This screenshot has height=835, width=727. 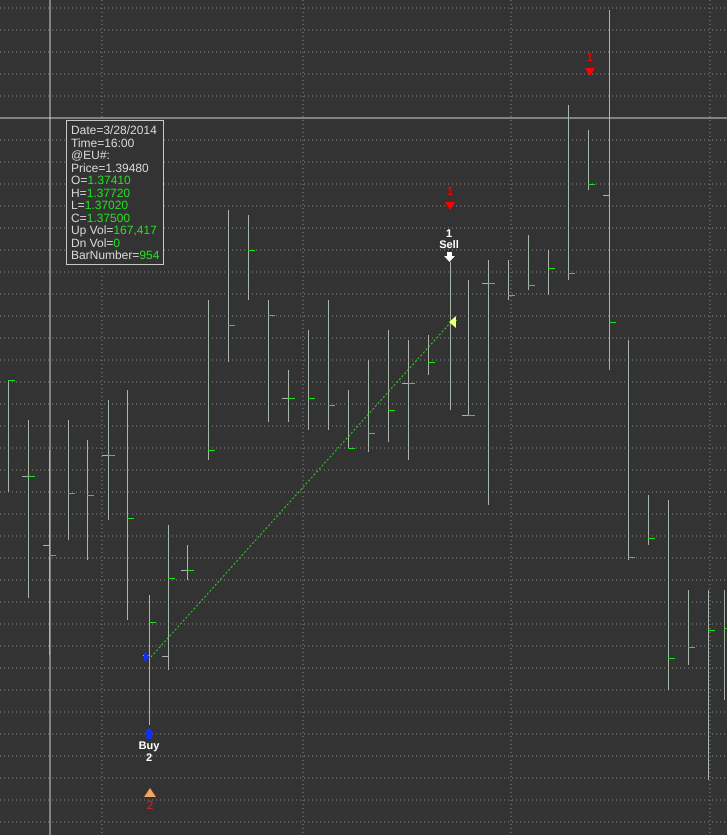 I want to click on sell-label: Sell, so click(x=449, y=245).